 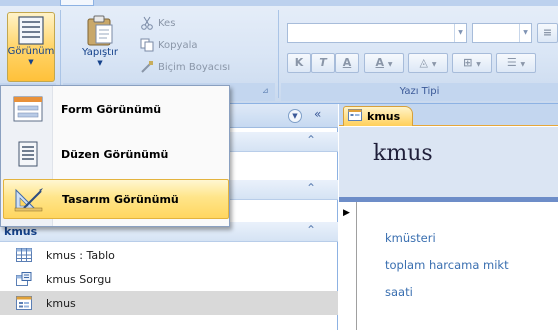 What do you see at coordinates (468, 62) in the screenshot?
I see `grid-icon: ⊞` at bounding box center [468, 62].